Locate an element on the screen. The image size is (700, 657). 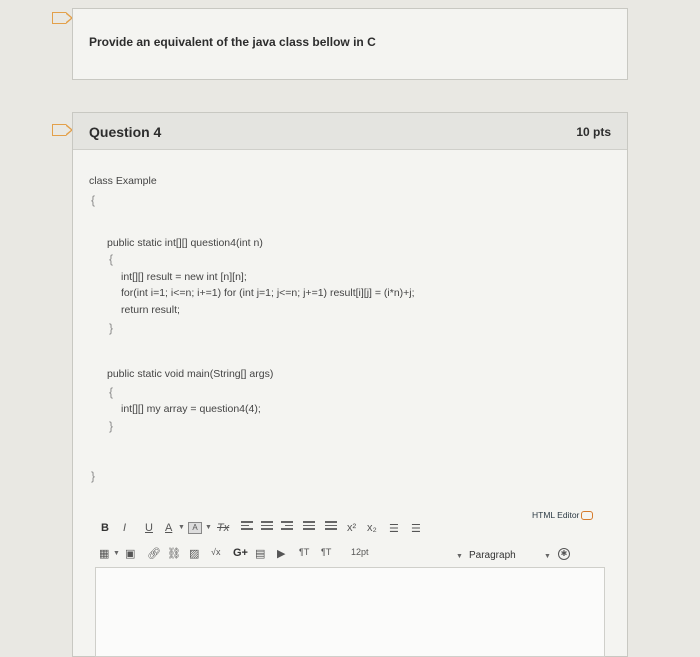
ltr-button: ¶T is located at coordinates (304, 552).